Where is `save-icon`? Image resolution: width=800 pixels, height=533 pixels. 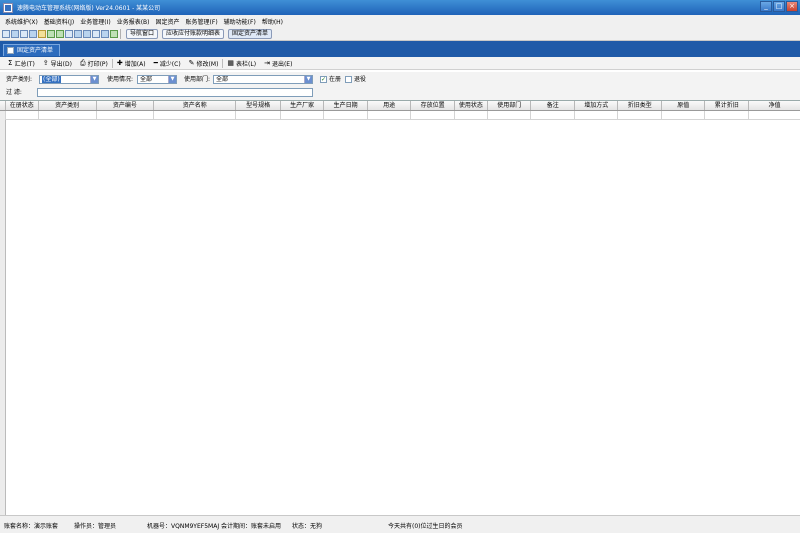 save-icon is located at coordinates (87, 33).